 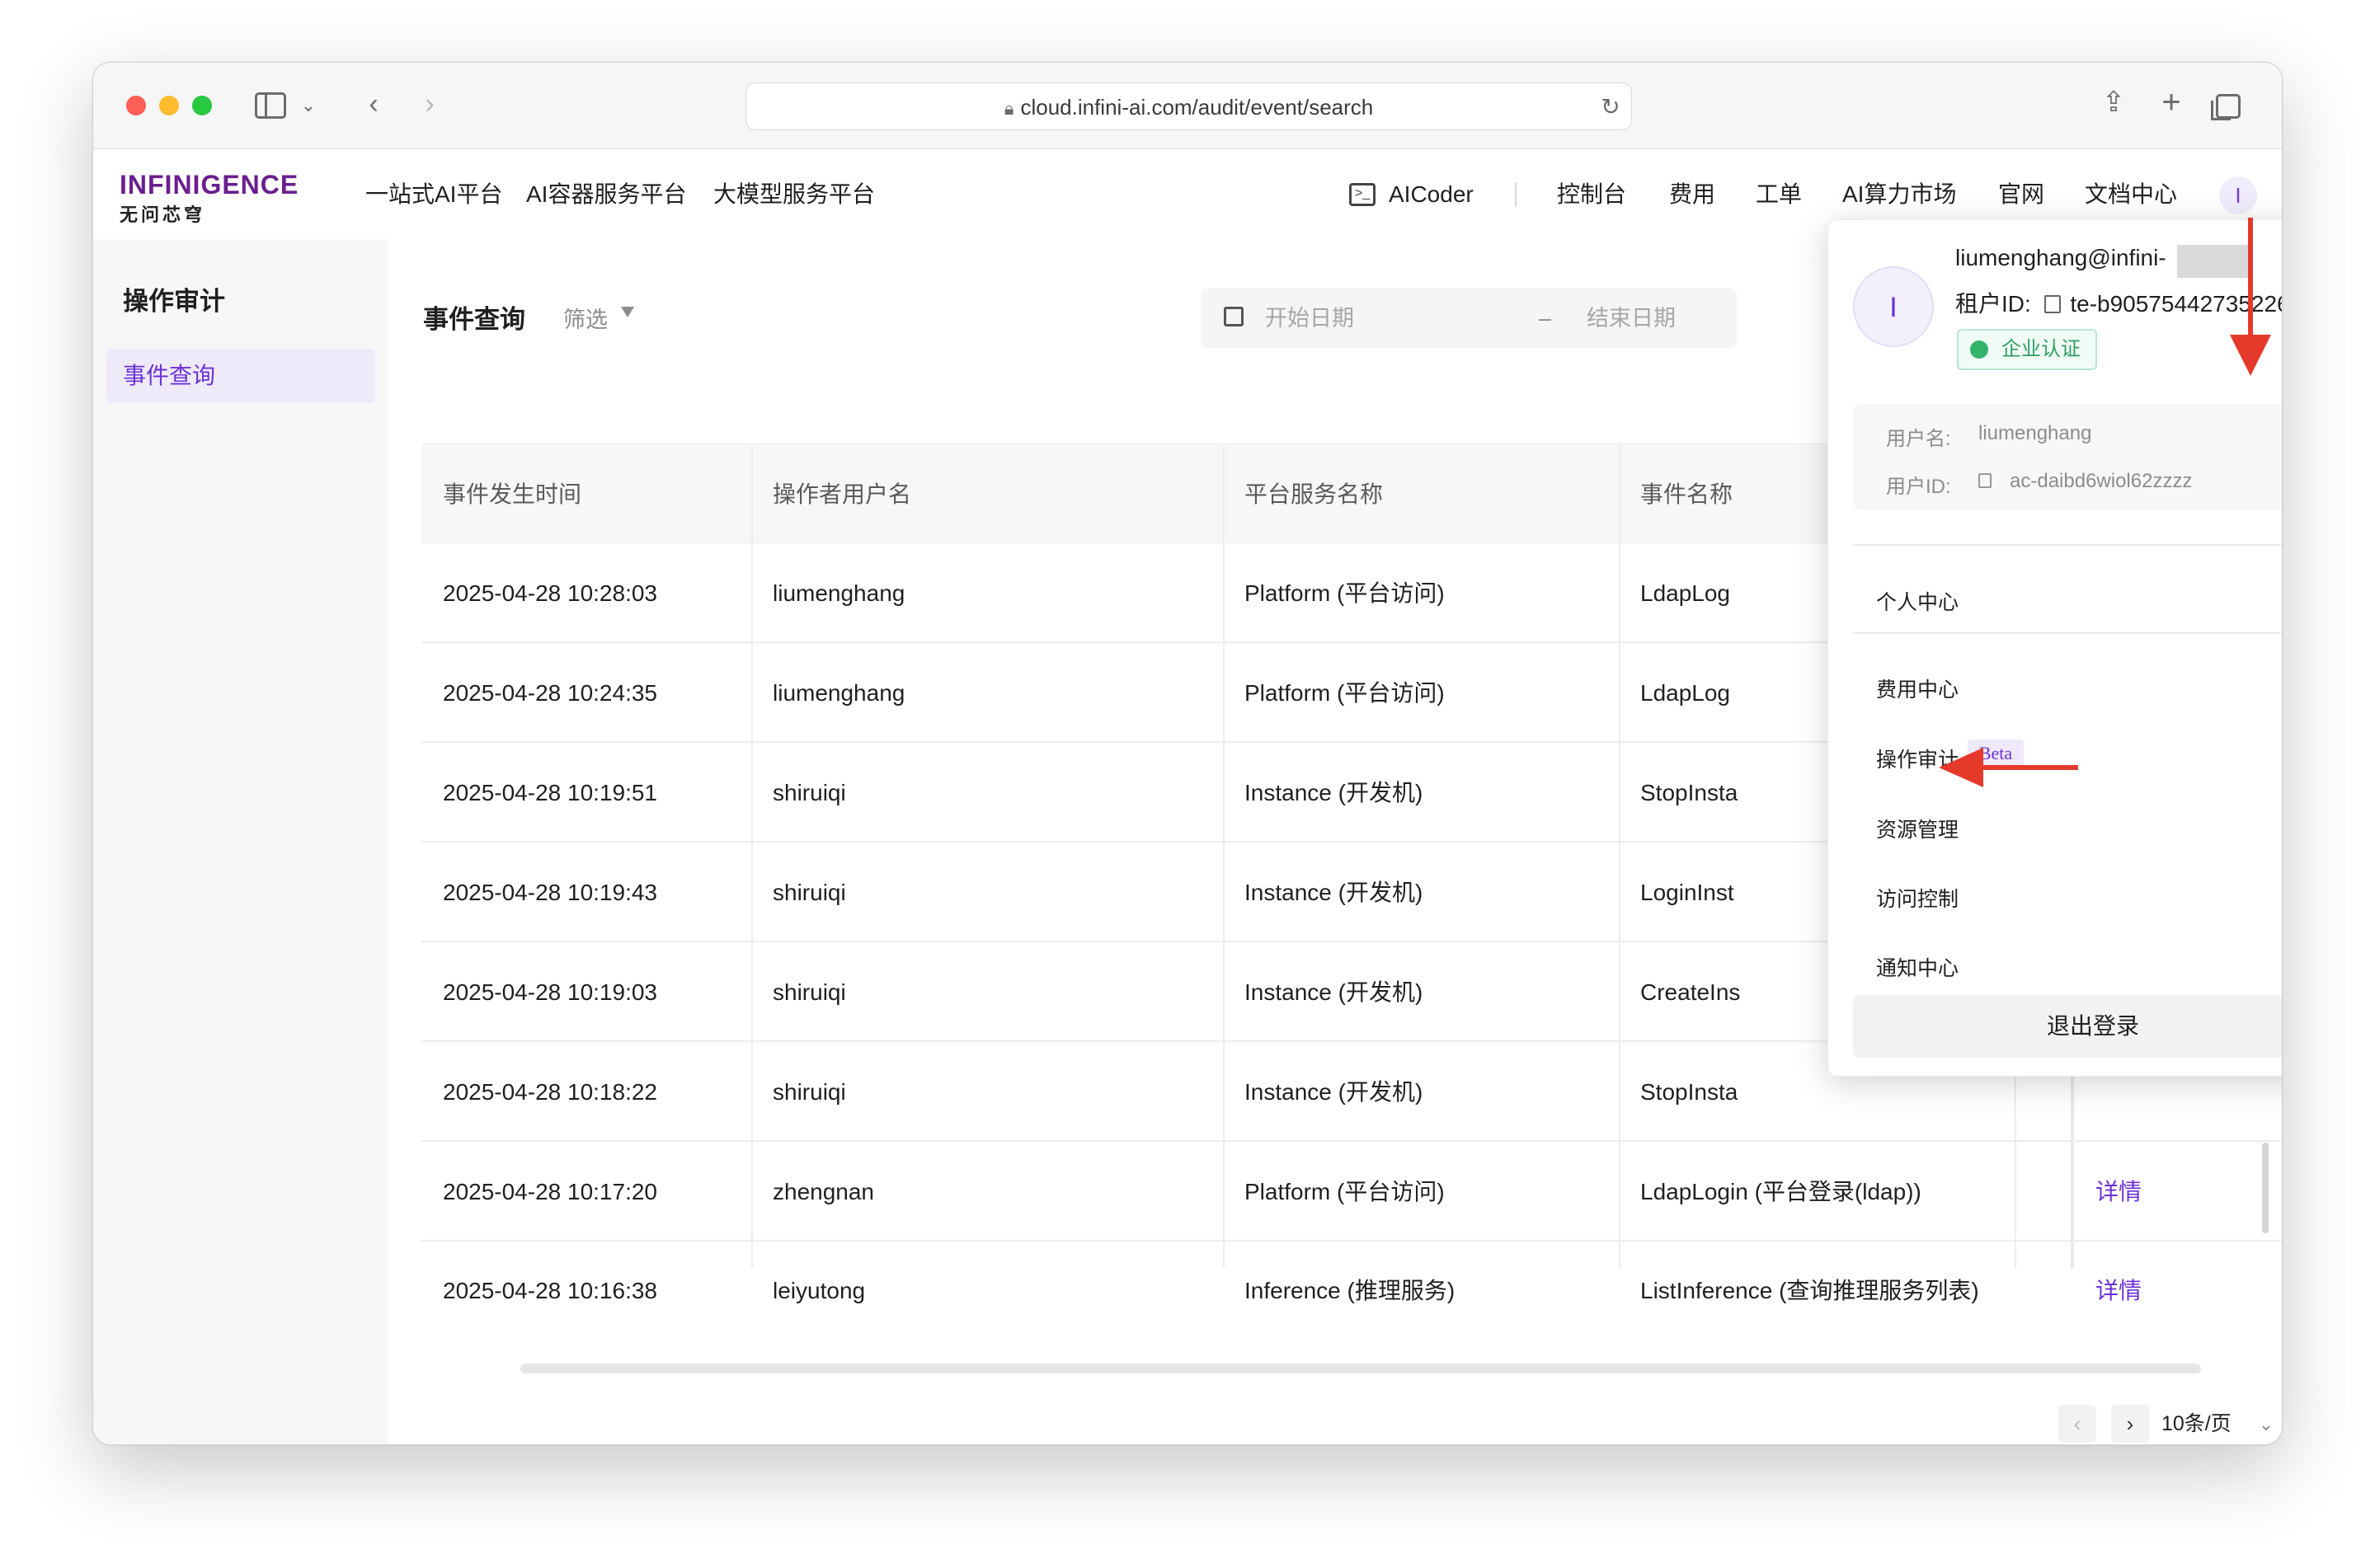 What do you see at coordinates (794, 194) in the screenshot?
I see `nav-item-llm-platform: 大模型服务平台` at bounding box center [794, 194].